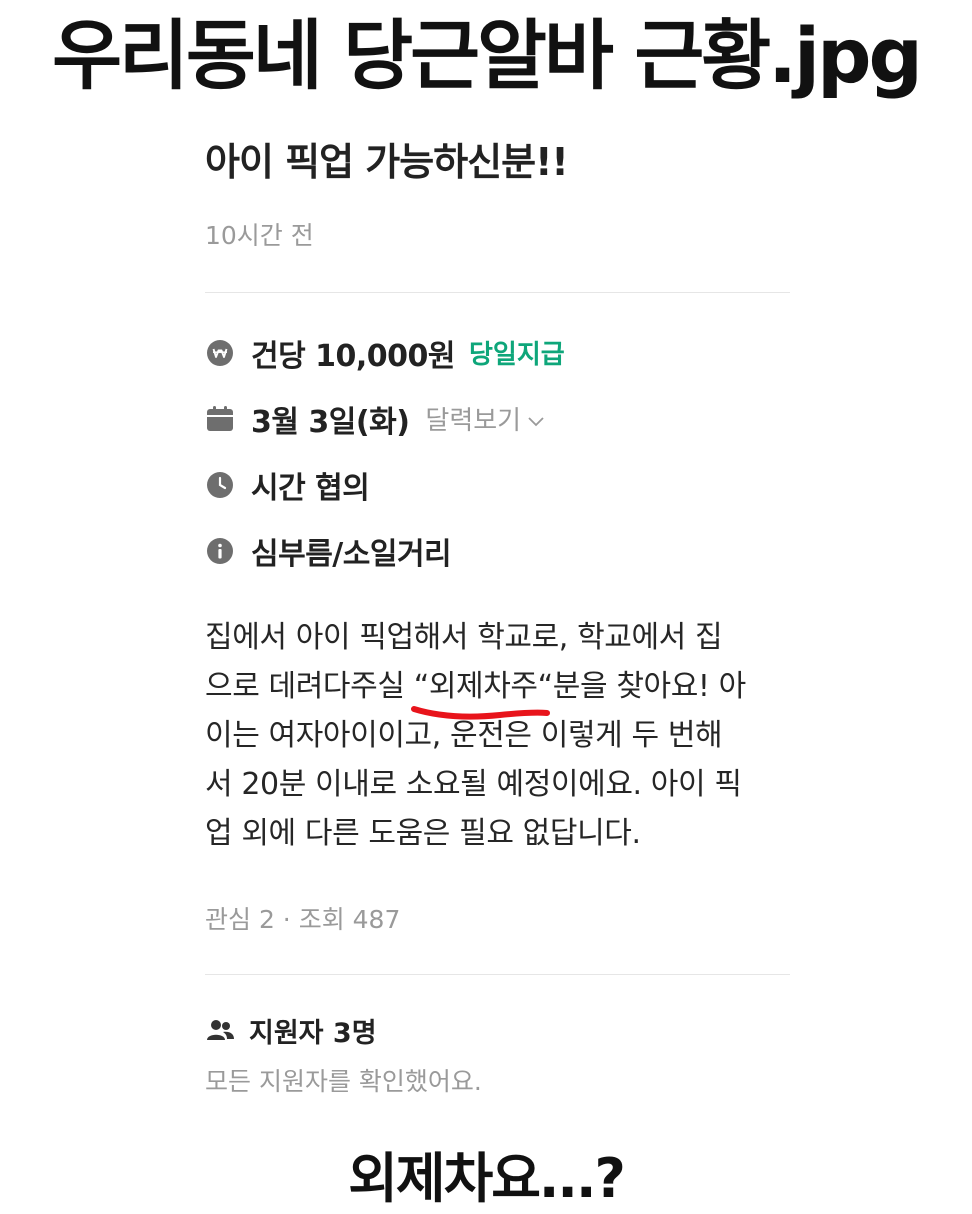  I want to click on applicants-subtitle: 모든 지원자를 확인했어요., so click(343, 1081).